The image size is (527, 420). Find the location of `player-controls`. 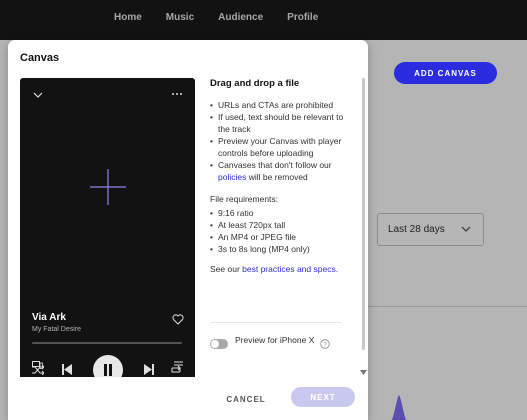

player-controls is located at coordinates (107, 366).